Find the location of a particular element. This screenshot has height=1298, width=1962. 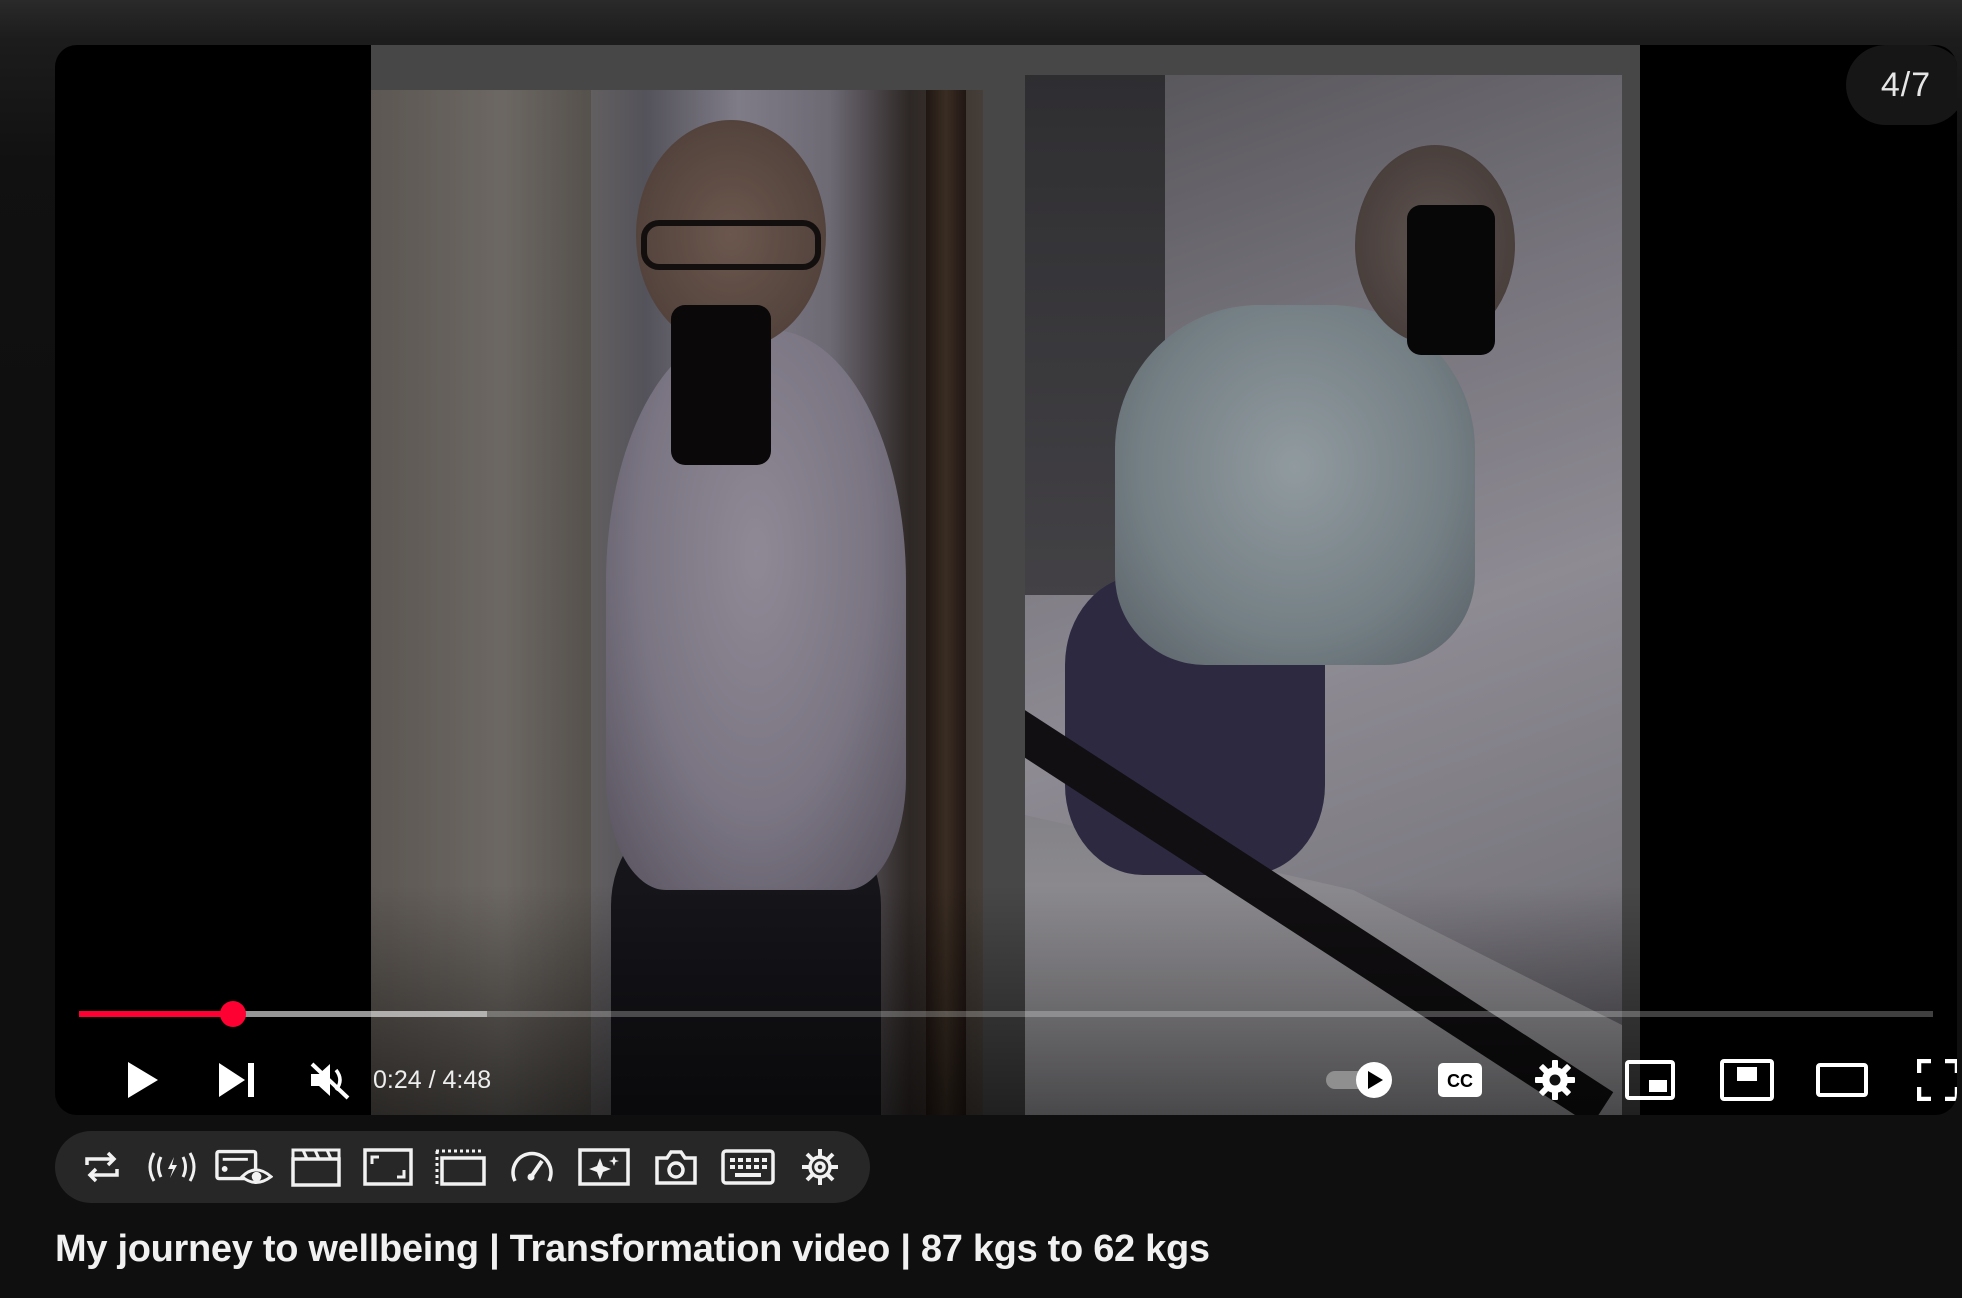

keyboard-shortcuts-button is located at coordinates (748, 1167).